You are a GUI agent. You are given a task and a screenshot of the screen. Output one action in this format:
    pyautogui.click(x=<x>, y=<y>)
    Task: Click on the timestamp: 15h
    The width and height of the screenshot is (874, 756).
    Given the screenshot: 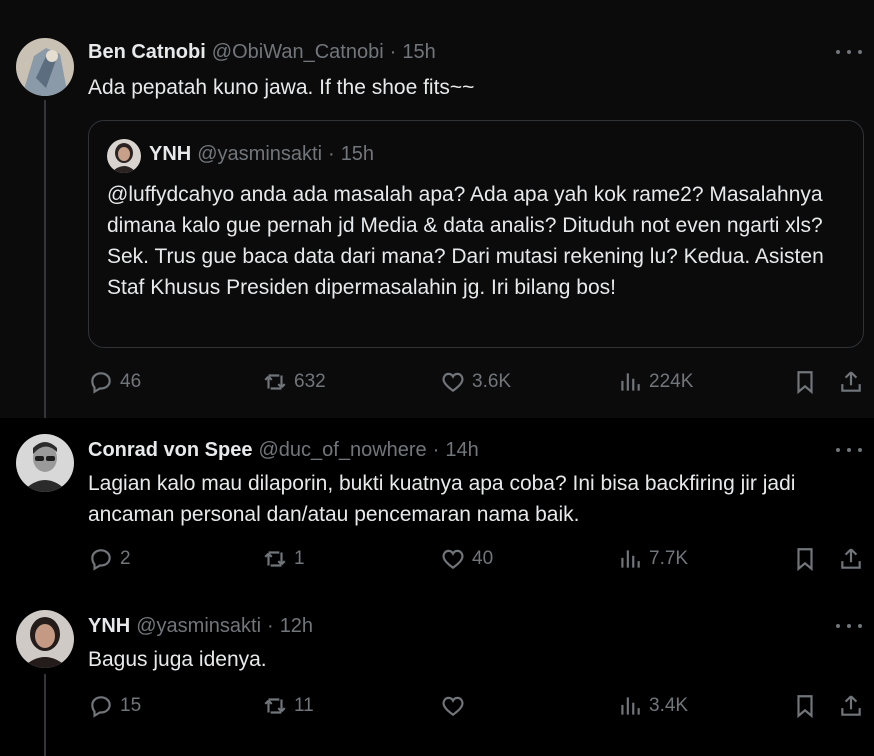 What is the action you would take?
    pyautogui.click(x=418, y=52)
    